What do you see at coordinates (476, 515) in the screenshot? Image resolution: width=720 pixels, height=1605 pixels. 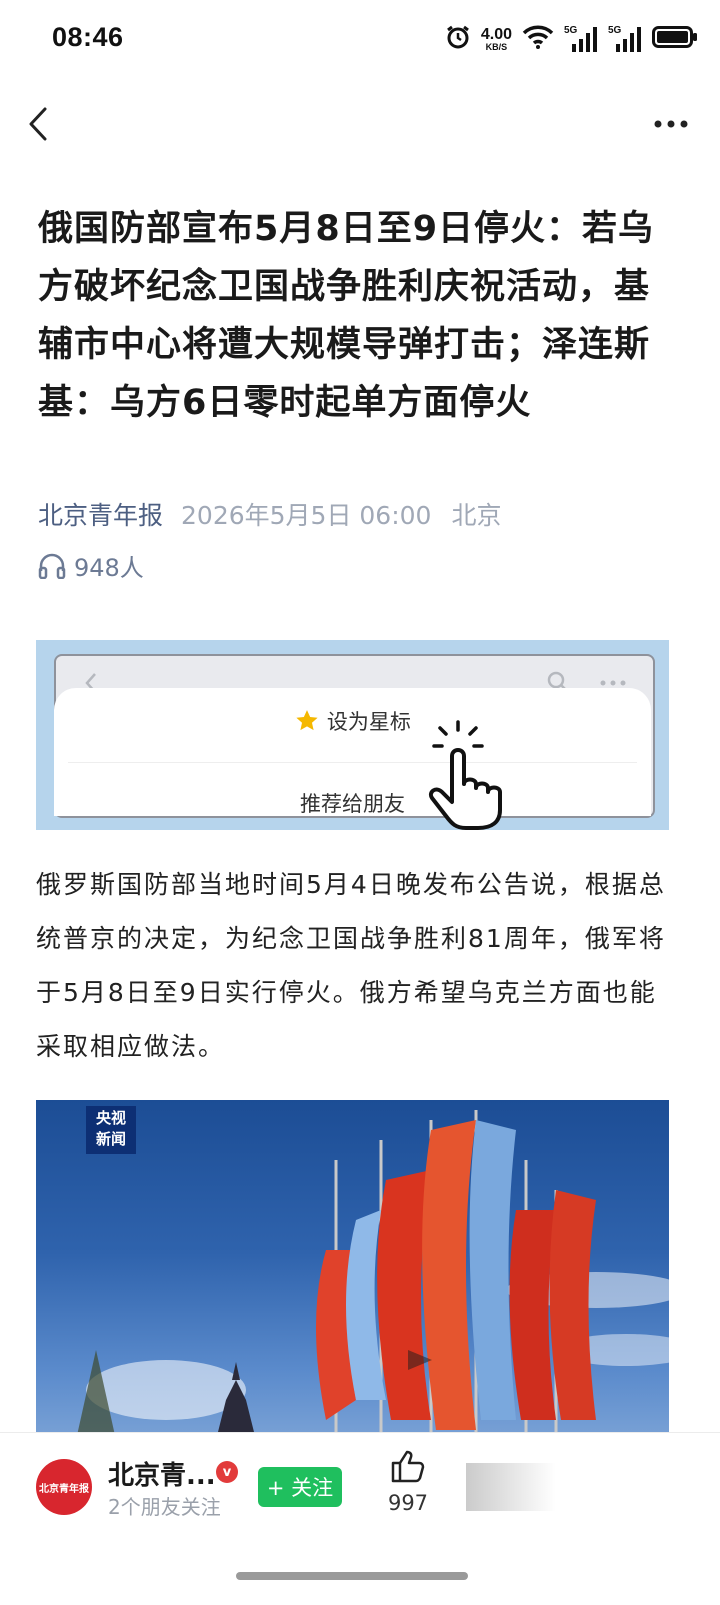 I see `publish-location: 北京` at bounding box center [476, 515].